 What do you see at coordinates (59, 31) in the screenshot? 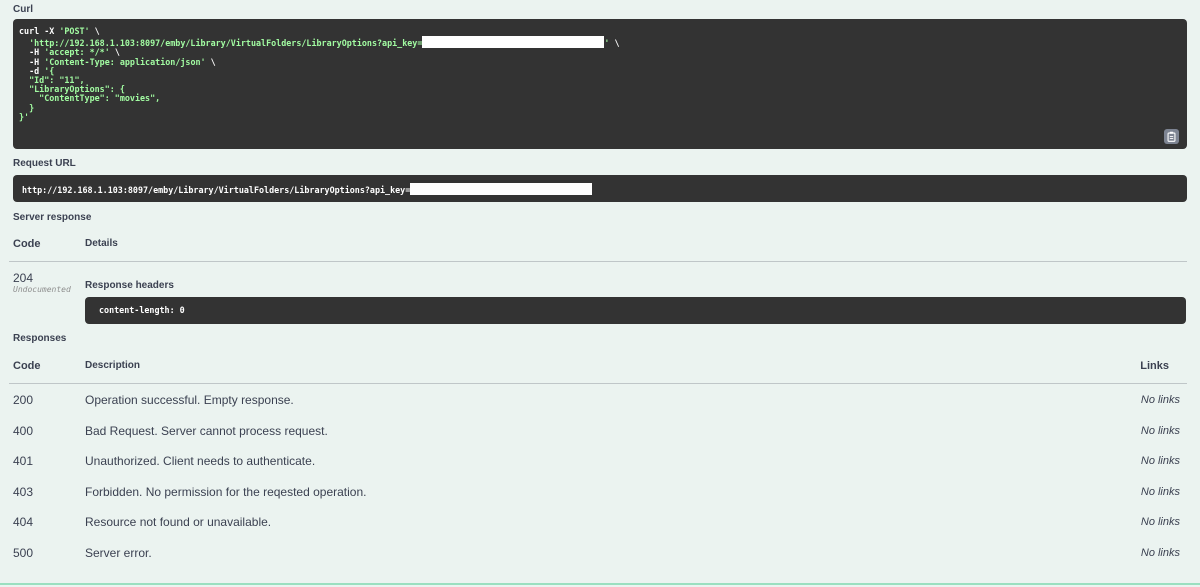
I see `curl-line: curl -X 'POST' \` at bounding box center [59, 31].